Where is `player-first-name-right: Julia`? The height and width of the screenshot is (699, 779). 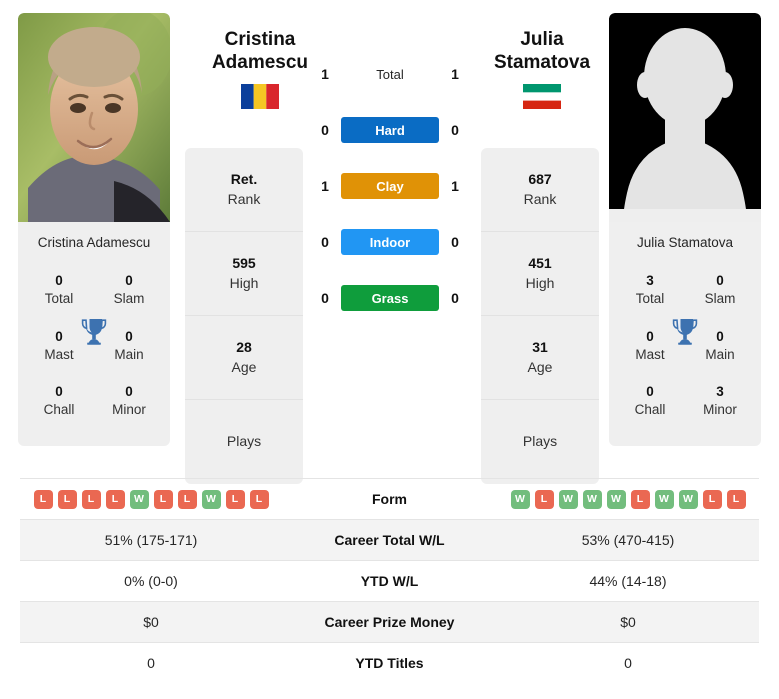 player-first-name-right: Julia is located at coordinates (542, 39).